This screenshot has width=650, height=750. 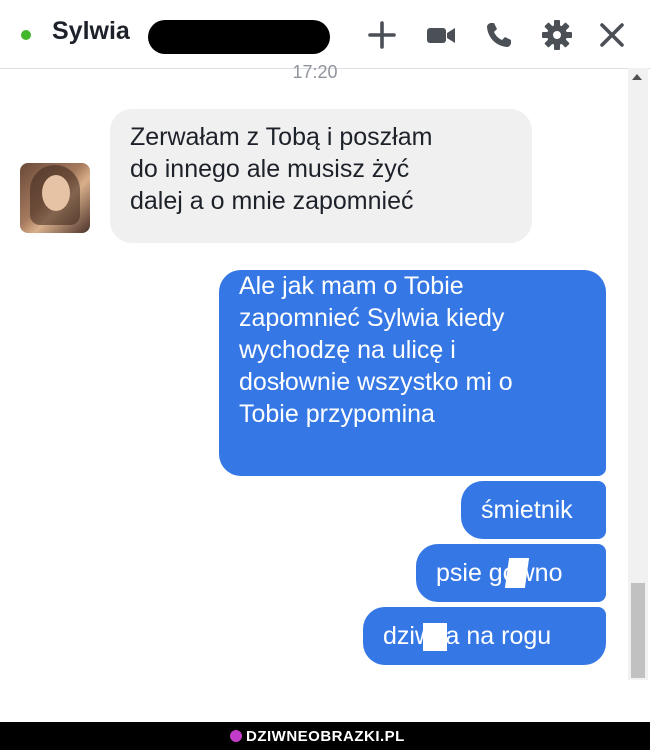 What do you see at coordinates (372, 318) in the screenshot?
I see `message-line: zapomnieć Sylwia kiedy` at bounding box center [372, 318].